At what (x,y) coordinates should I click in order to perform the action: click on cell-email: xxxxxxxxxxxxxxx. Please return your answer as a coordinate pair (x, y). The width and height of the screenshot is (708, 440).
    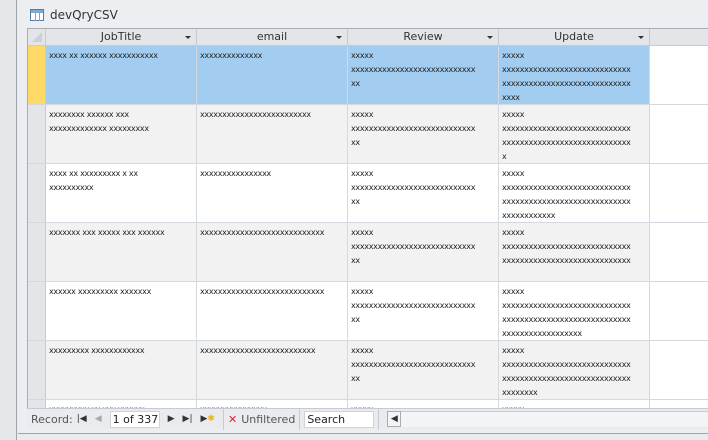
    Looking at the image, I should click on (272, 404).